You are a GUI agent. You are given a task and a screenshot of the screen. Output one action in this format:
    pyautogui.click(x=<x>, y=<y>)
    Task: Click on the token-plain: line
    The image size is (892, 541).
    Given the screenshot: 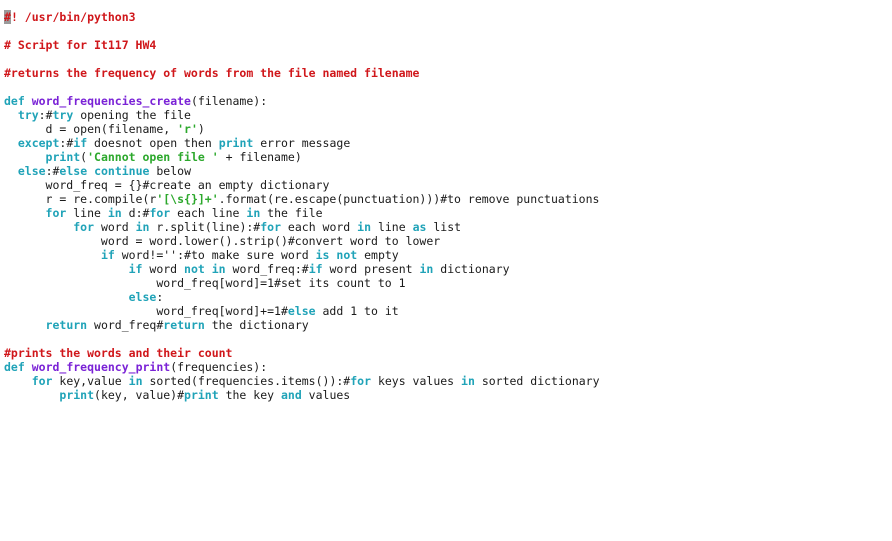 What is the action you would take?
    pyautogui.click(x=392, y=227)
    